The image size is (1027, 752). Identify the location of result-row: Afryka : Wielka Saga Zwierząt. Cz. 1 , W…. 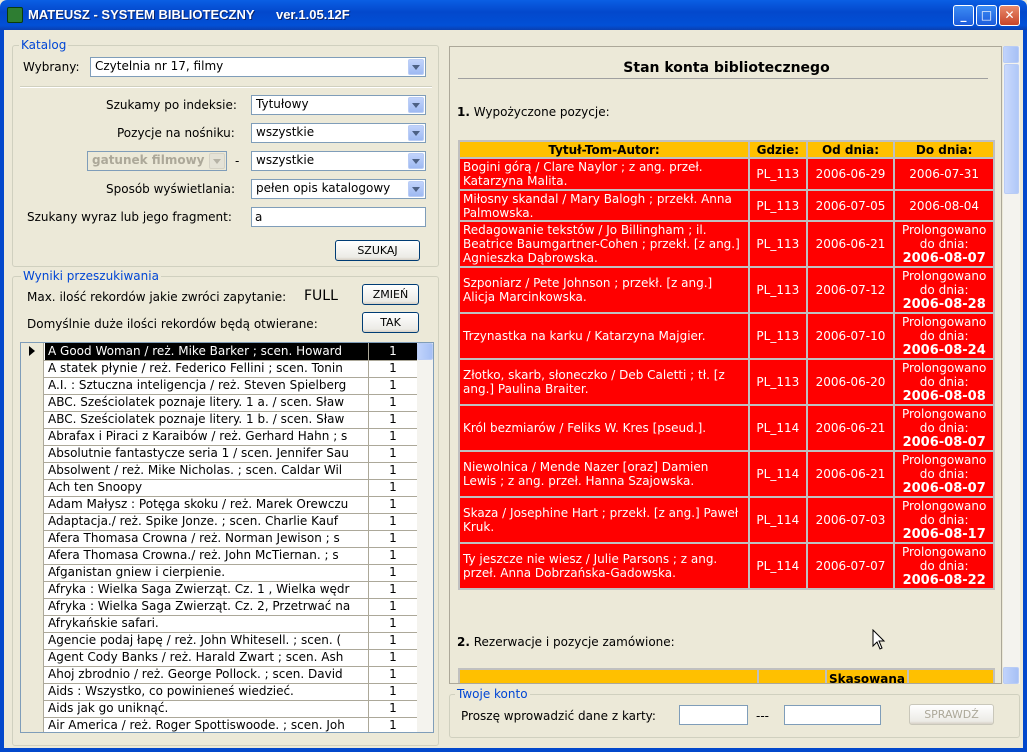
(219, 590).